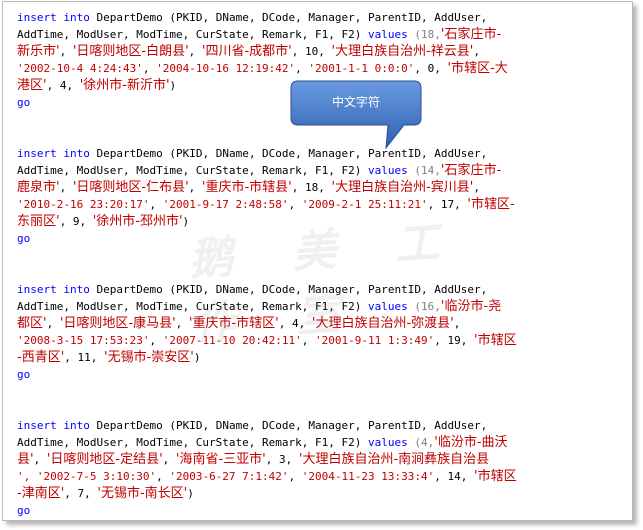 The width and height of the screenshot is (643, 530). I want to click on string-literal: 东丽区', so click(38, 221).